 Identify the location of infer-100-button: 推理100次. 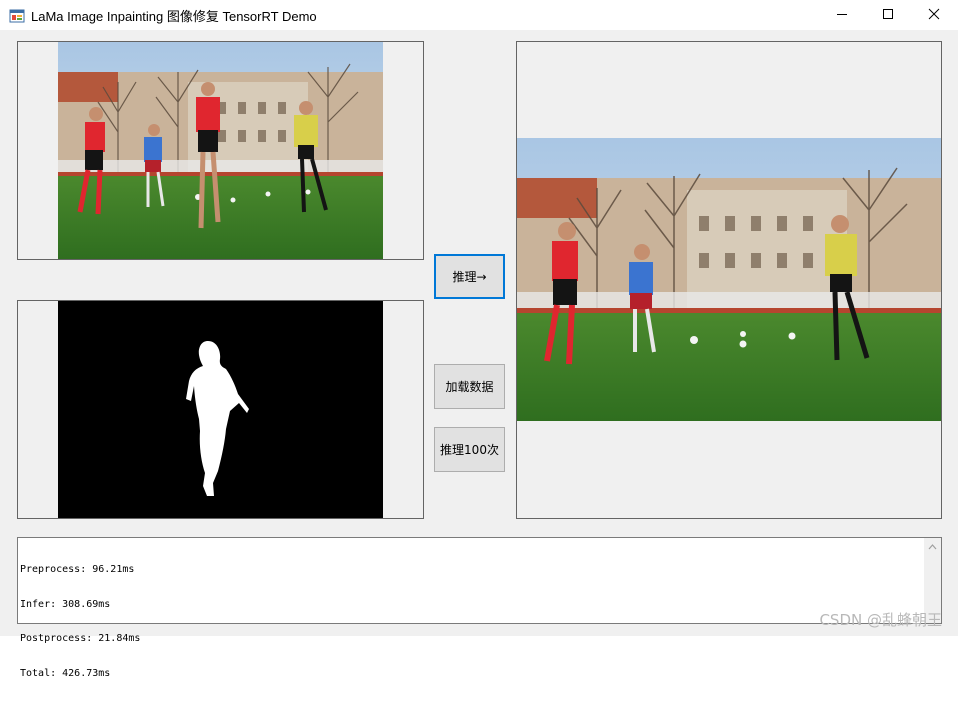
(469, 449).